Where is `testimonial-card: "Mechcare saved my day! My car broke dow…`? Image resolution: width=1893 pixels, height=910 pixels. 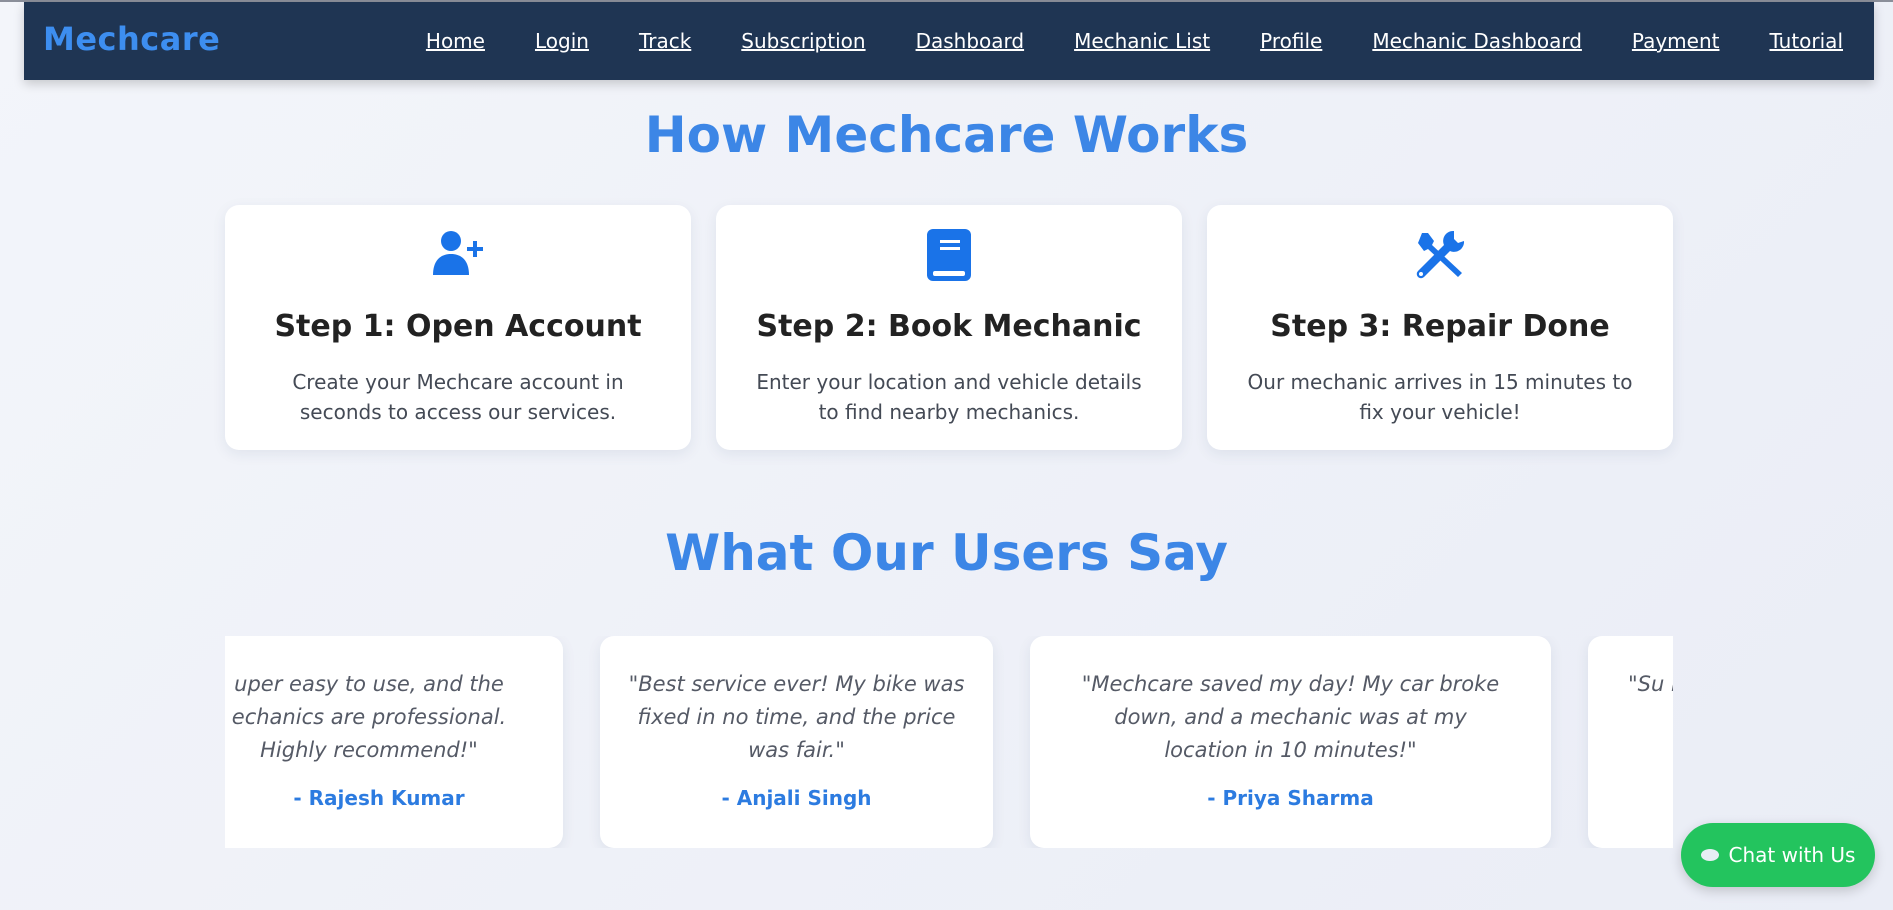
testimonial-card: "Mechcare saved my day! My car broke dow… is located at coordinates (1290, 742).